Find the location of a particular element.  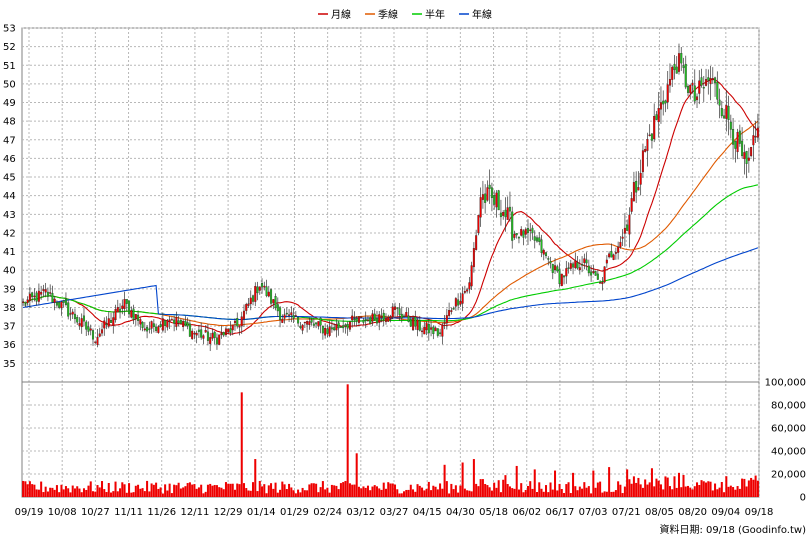

date-tick-label: 11/26 is located at coordinates (161, 512).